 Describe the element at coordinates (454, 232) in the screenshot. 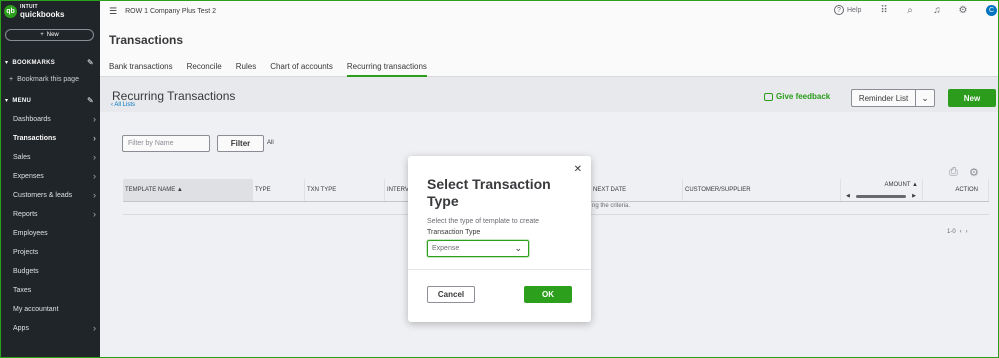

I see `transaction-type-label: Transaction Type` at that location.